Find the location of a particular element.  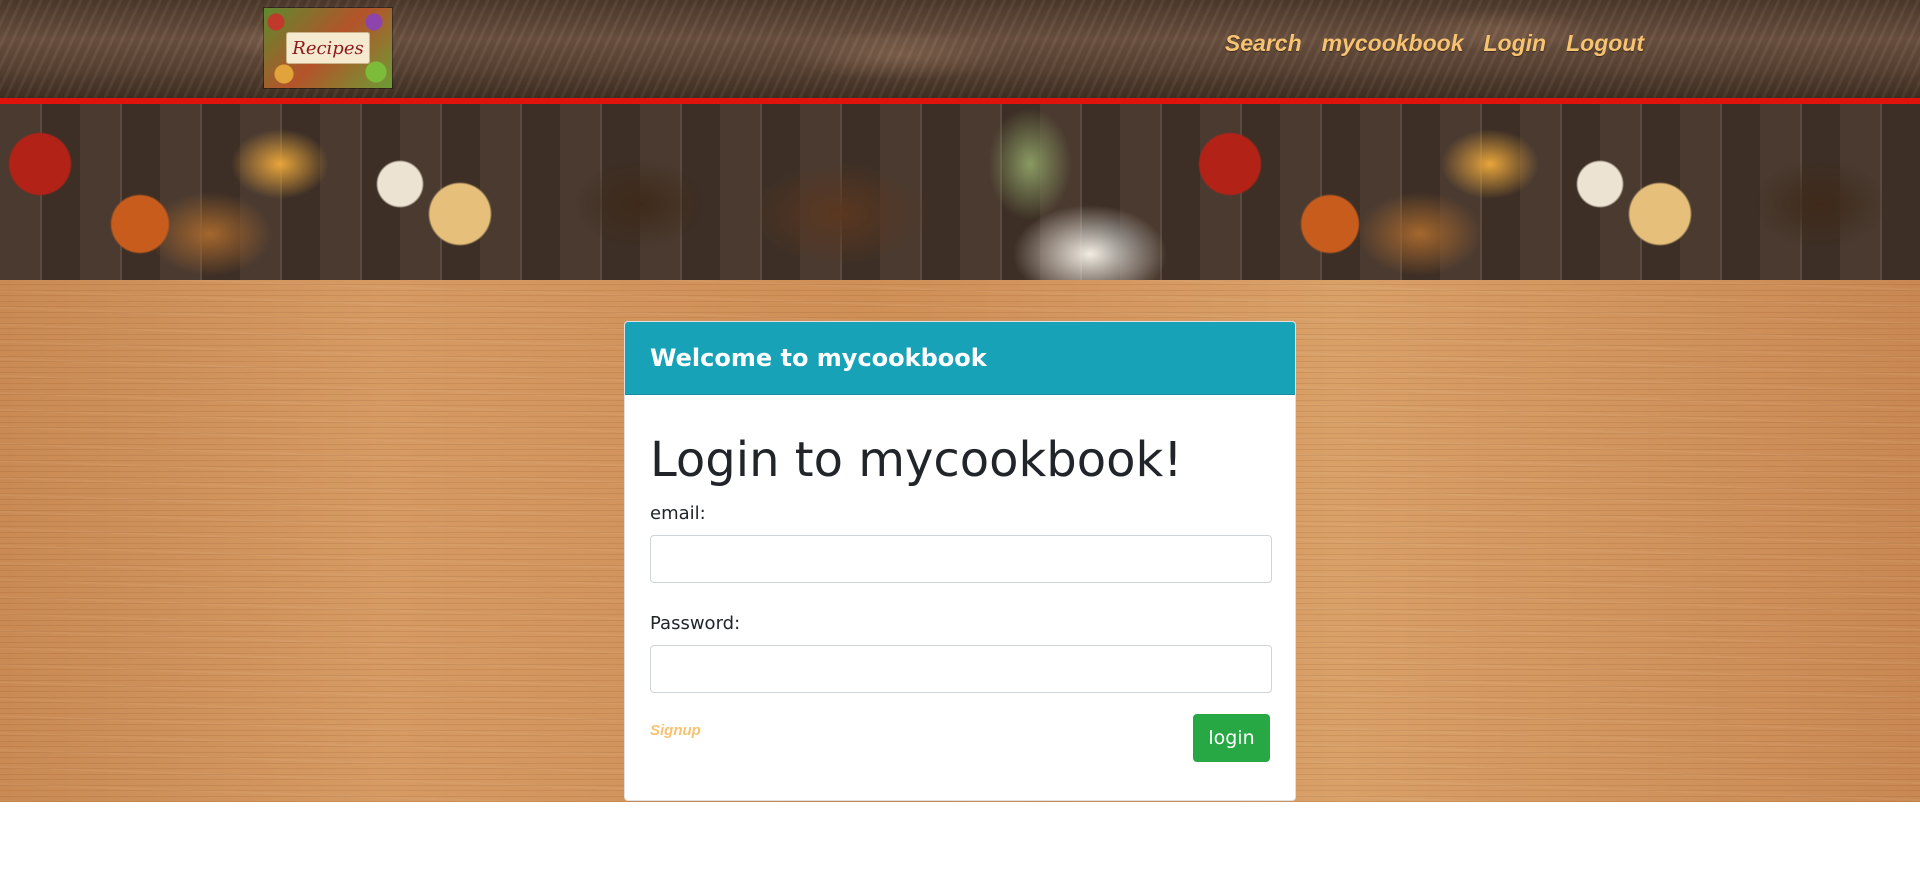

signup-link: Signup is located at coordinates (675, 730).